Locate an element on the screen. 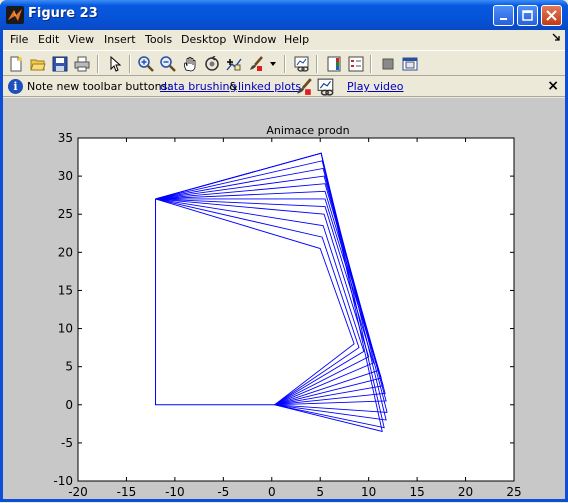  rotate-3d-icon is located at coordinates (212, 63).